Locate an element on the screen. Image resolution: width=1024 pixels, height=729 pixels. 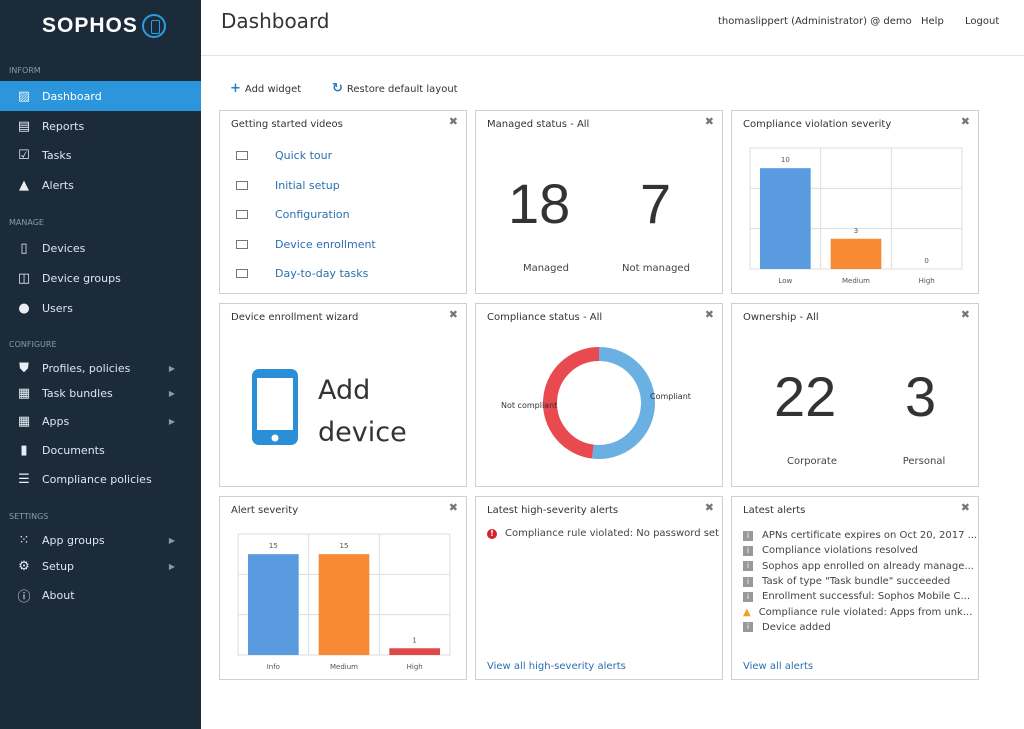
data-label: 10 is located at coordinates (785, 160).